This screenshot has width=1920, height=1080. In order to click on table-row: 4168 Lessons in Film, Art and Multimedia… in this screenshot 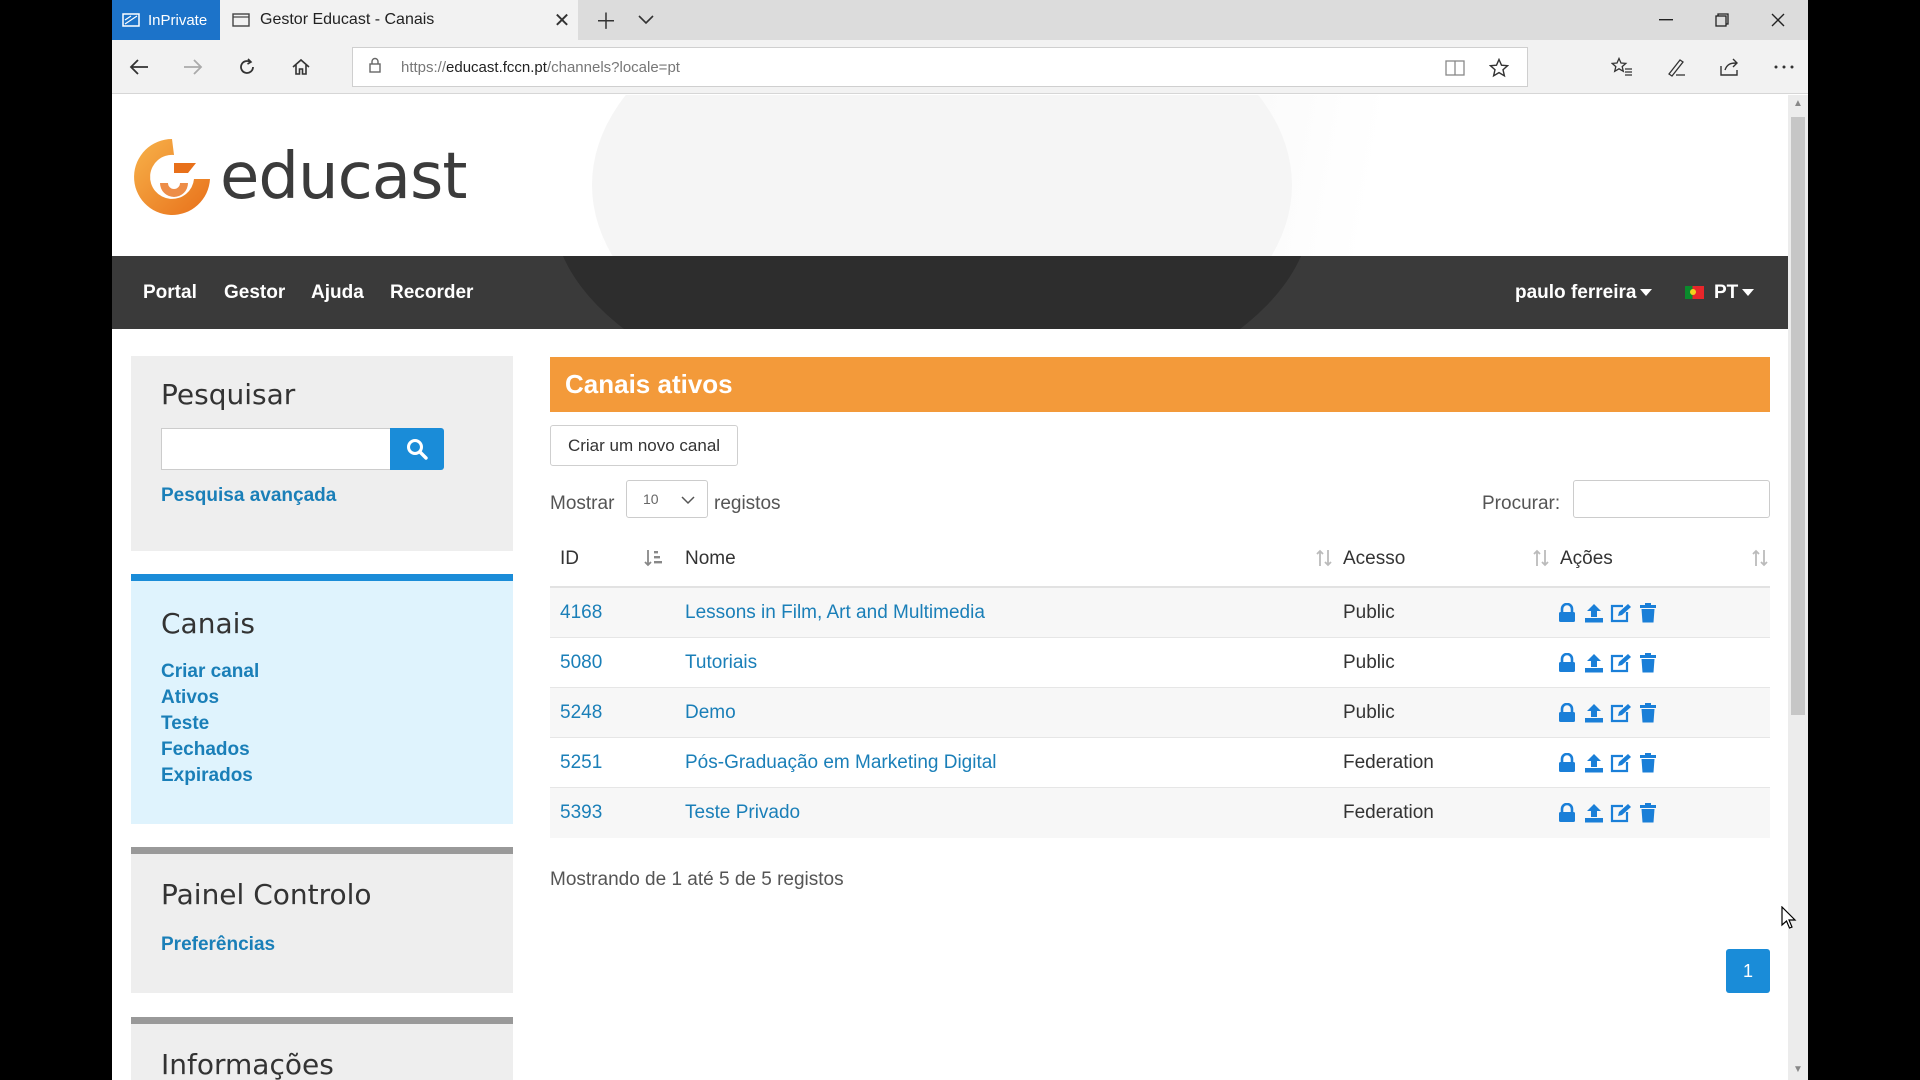, I will do `click(1160, 613)`.